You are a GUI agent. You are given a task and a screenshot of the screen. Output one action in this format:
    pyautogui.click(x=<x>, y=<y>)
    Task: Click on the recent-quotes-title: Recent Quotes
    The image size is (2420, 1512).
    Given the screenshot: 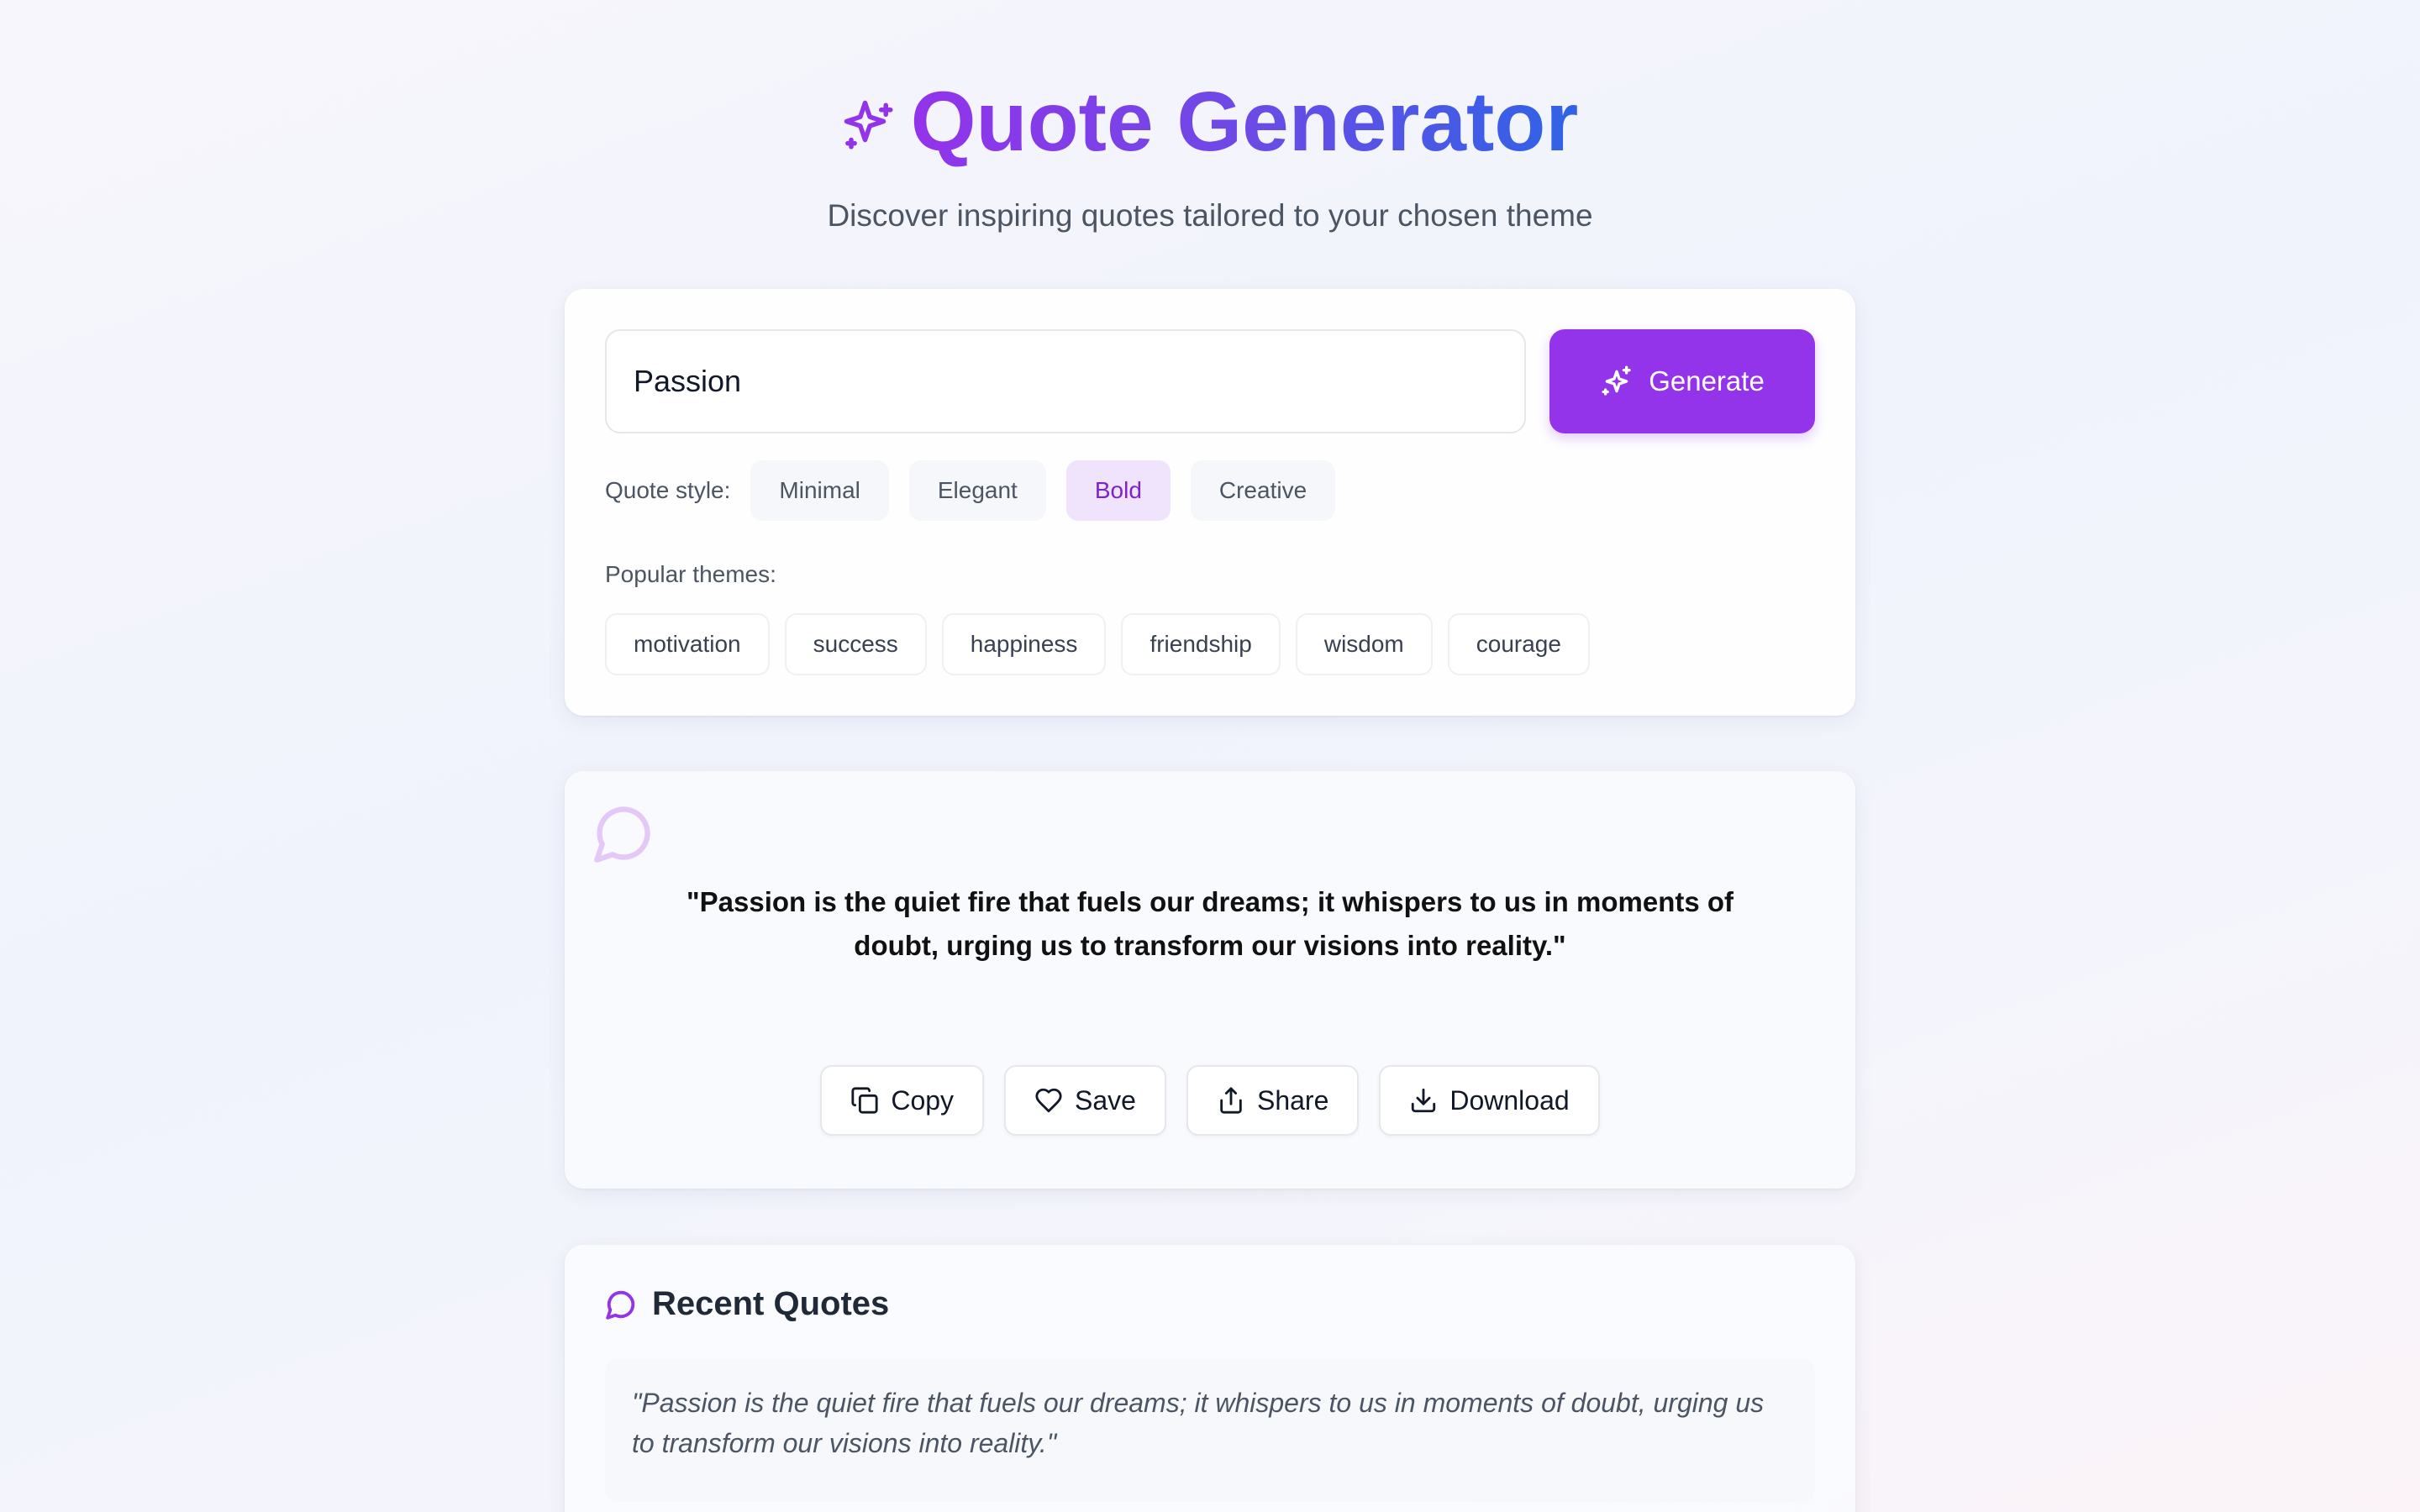 What is the action you would take?
    pyautogui.click(x=771, y=1303)
    